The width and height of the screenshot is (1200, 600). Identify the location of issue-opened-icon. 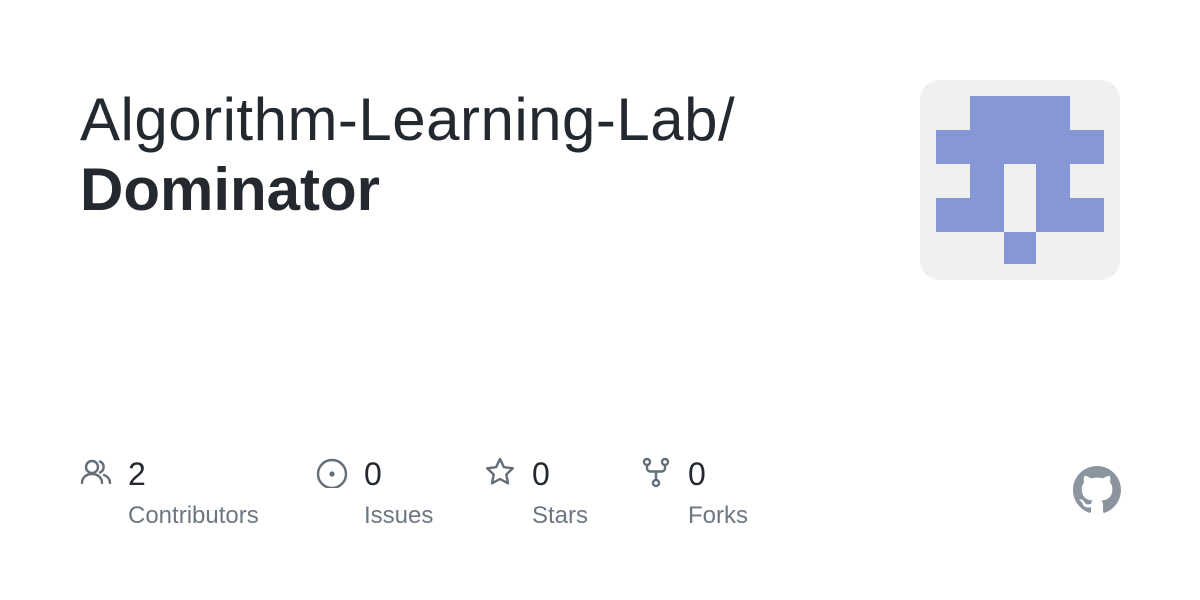
(332, 473).